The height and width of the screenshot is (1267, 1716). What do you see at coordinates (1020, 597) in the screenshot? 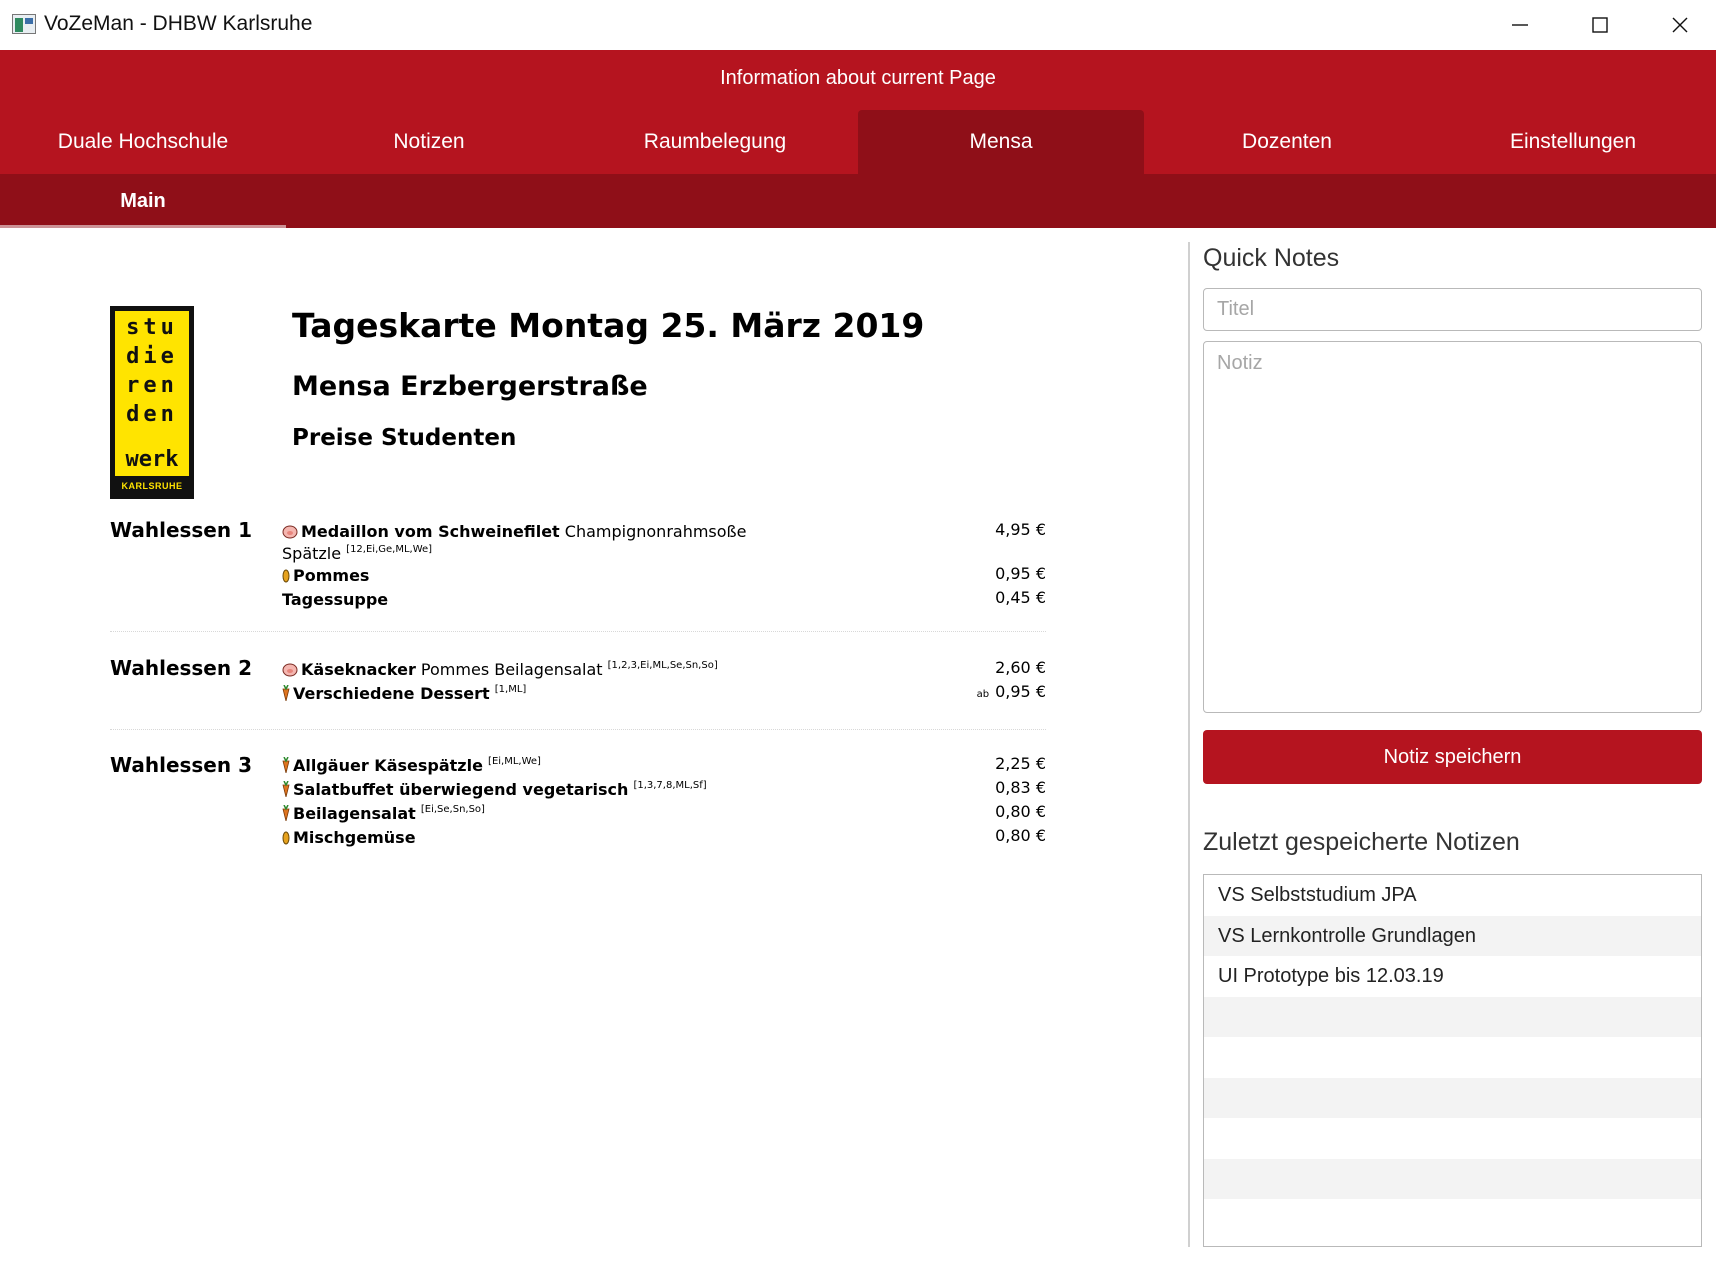
I see `item-price: 0,45 €` at bounding box center [1020, 597].